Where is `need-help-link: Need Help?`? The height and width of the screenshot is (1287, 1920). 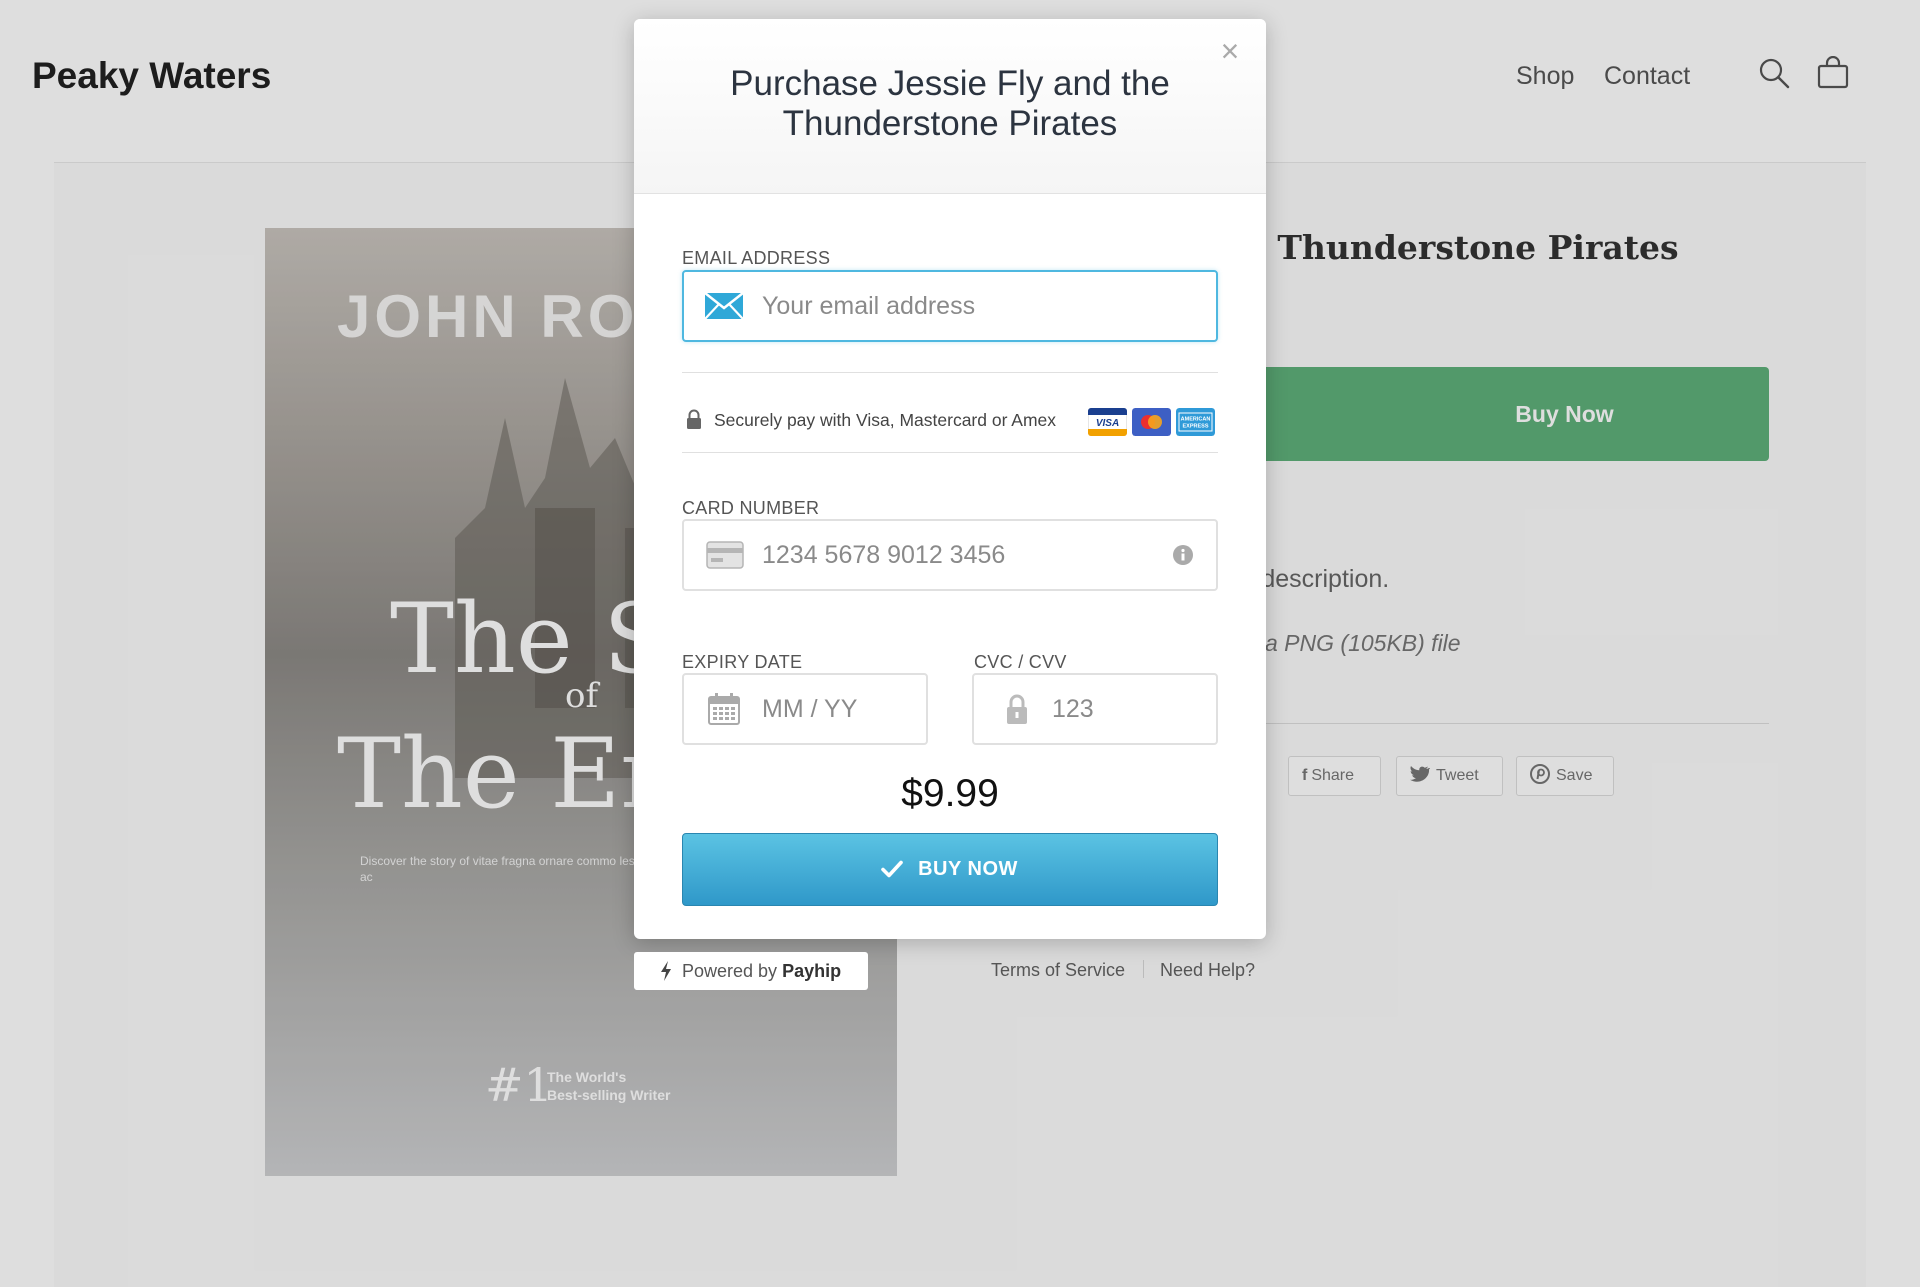
need-help-link: Need Help? is located at coordinates (1207, 970).